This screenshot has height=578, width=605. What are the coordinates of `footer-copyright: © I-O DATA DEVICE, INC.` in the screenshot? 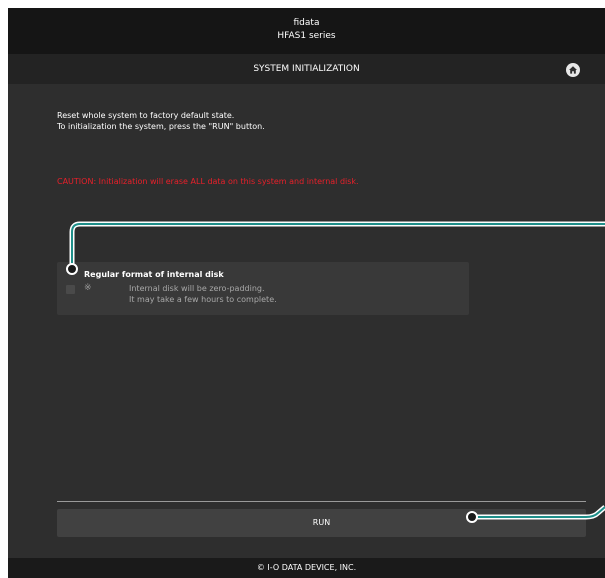 It's located at (306, 568).